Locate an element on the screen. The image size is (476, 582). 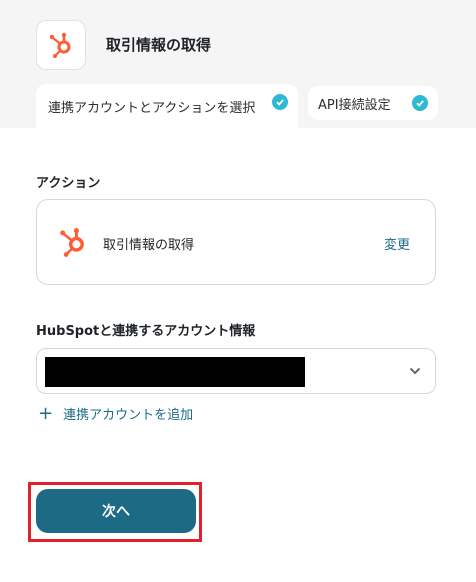
account-select is located at coordinates (236, 371).